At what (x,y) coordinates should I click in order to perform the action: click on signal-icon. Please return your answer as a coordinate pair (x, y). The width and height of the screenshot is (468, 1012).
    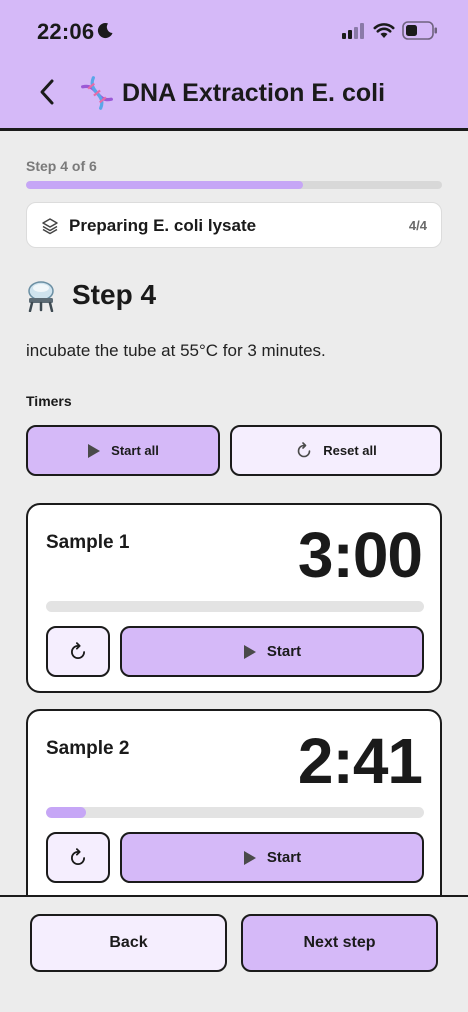
    Looking at the image, I should click on (353, 31).